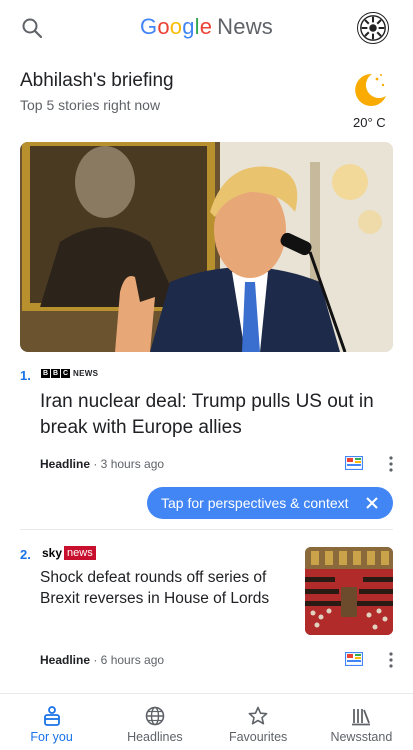 This screenshot has height=750, width=413. I want to click on story-2-rank: 2., so click(25, 554).